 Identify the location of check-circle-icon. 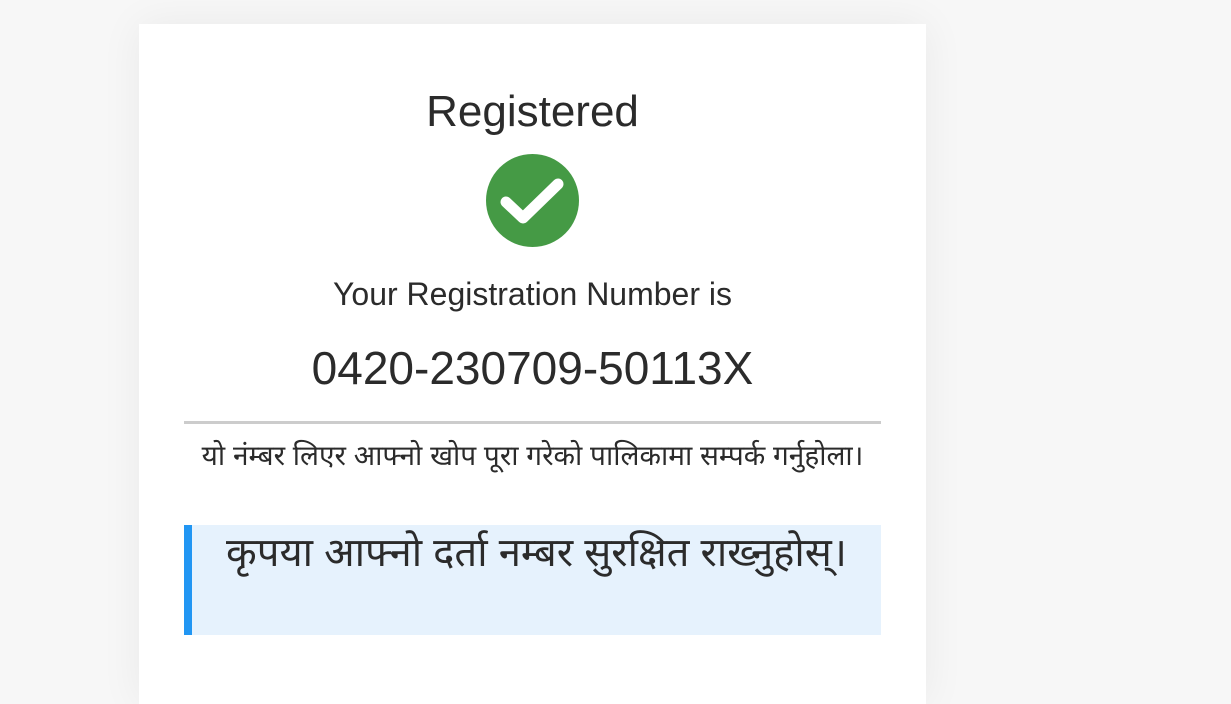
(532, 200).